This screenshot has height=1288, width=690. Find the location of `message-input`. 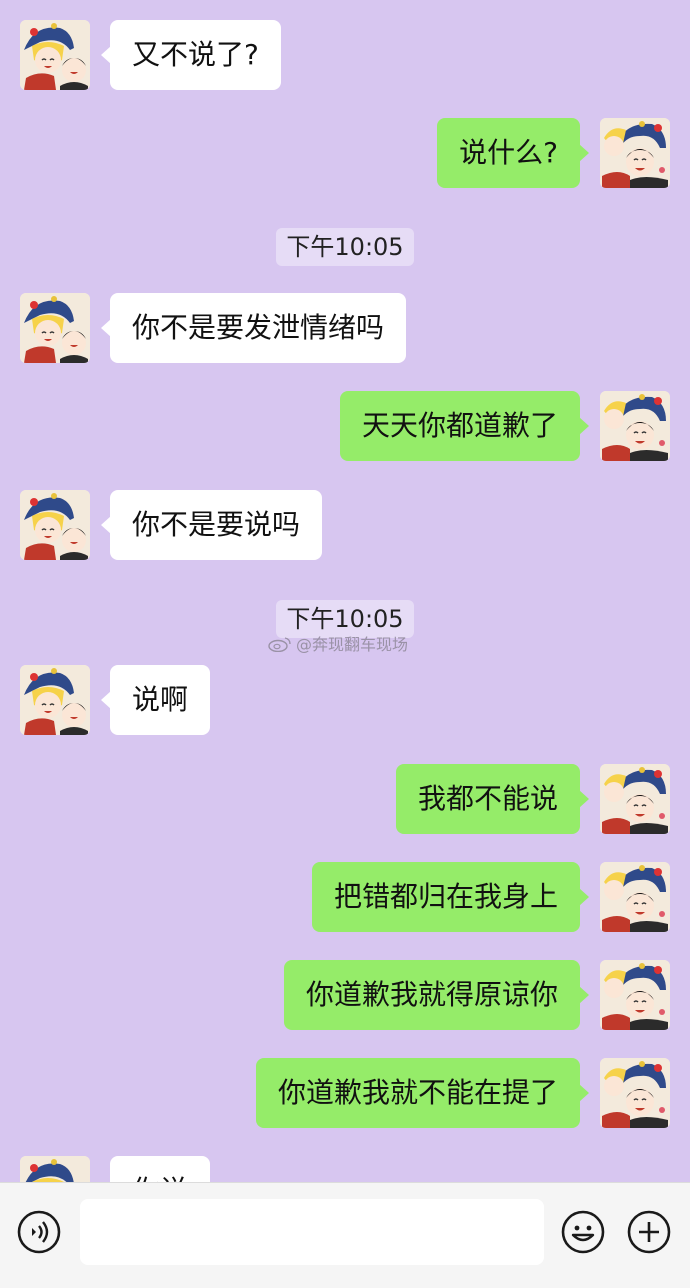

message-input is located at coordinates (312, 1232).